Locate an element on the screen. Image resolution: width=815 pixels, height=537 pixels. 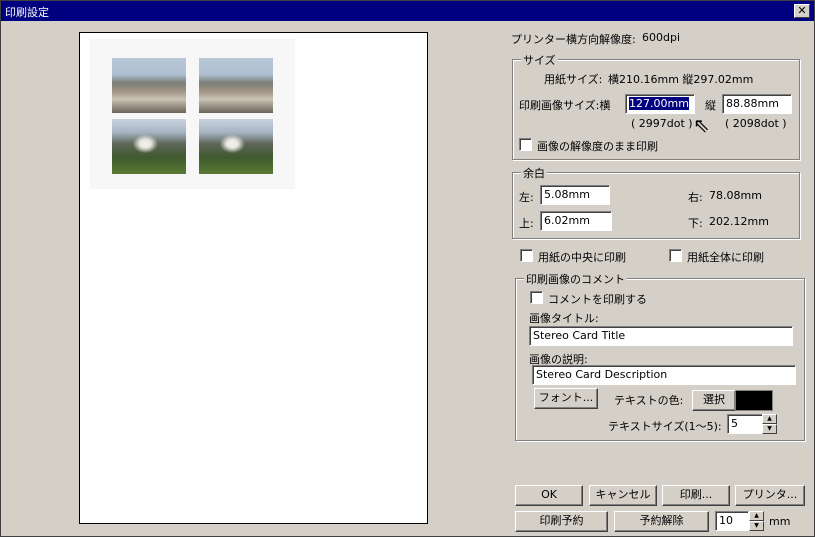
margin-group-title: 余白 is located at coordinates (534, 173).